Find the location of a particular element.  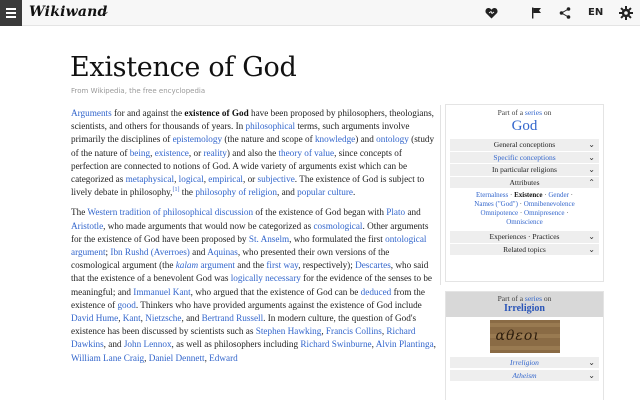

attribute-link: Omnibenevolence is located at coordinates (549, 204).